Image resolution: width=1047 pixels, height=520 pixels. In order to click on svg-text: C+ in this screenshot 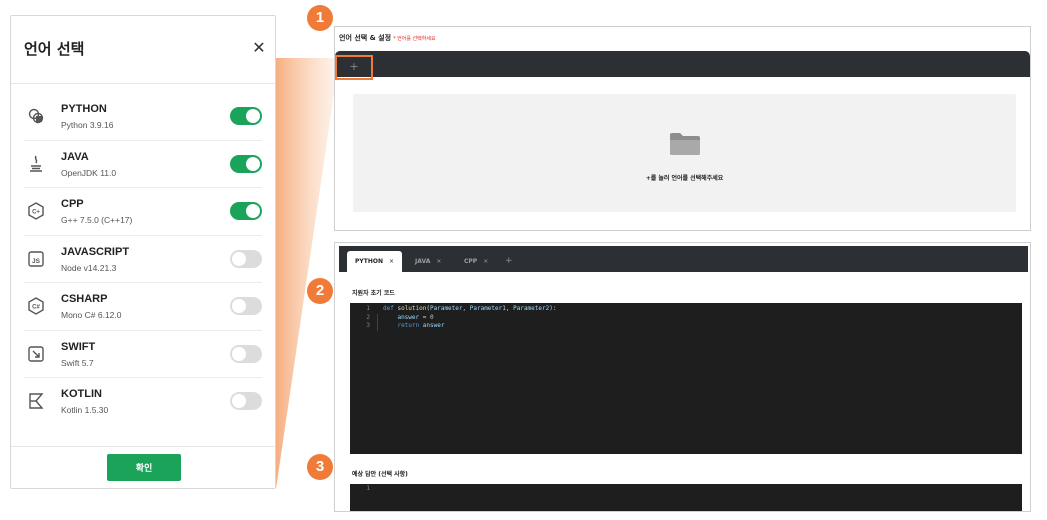, I will do `click(36, 213)`.